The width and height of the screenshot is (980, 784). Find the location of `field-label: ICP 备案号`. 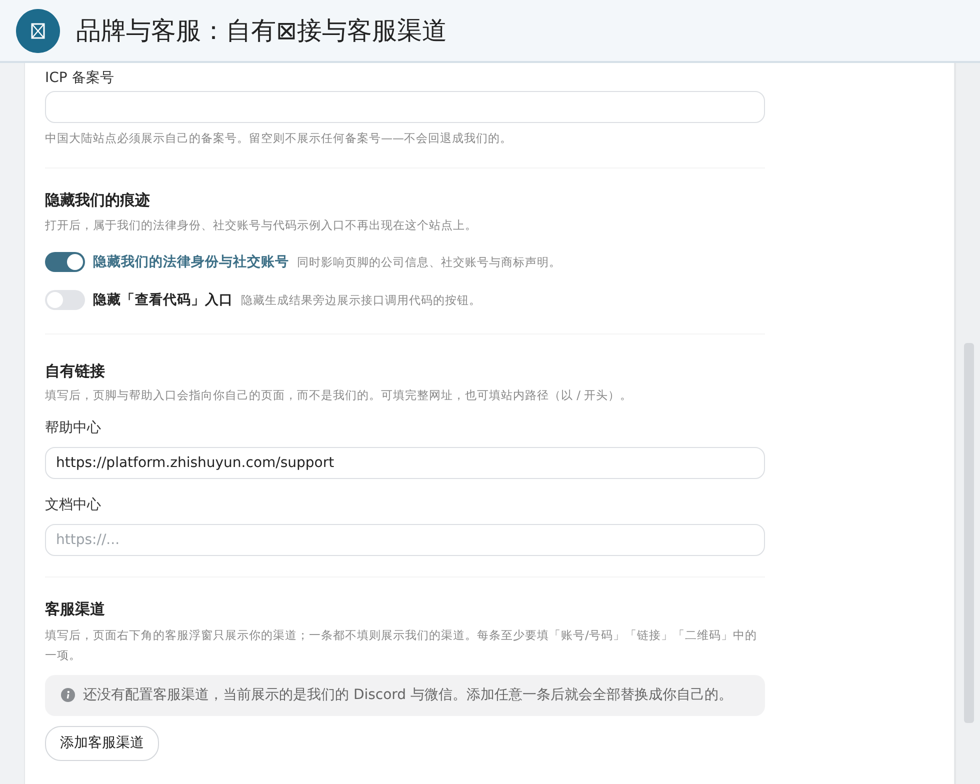

field-label: ICP 备案号 is located at coordinates (80, 78).